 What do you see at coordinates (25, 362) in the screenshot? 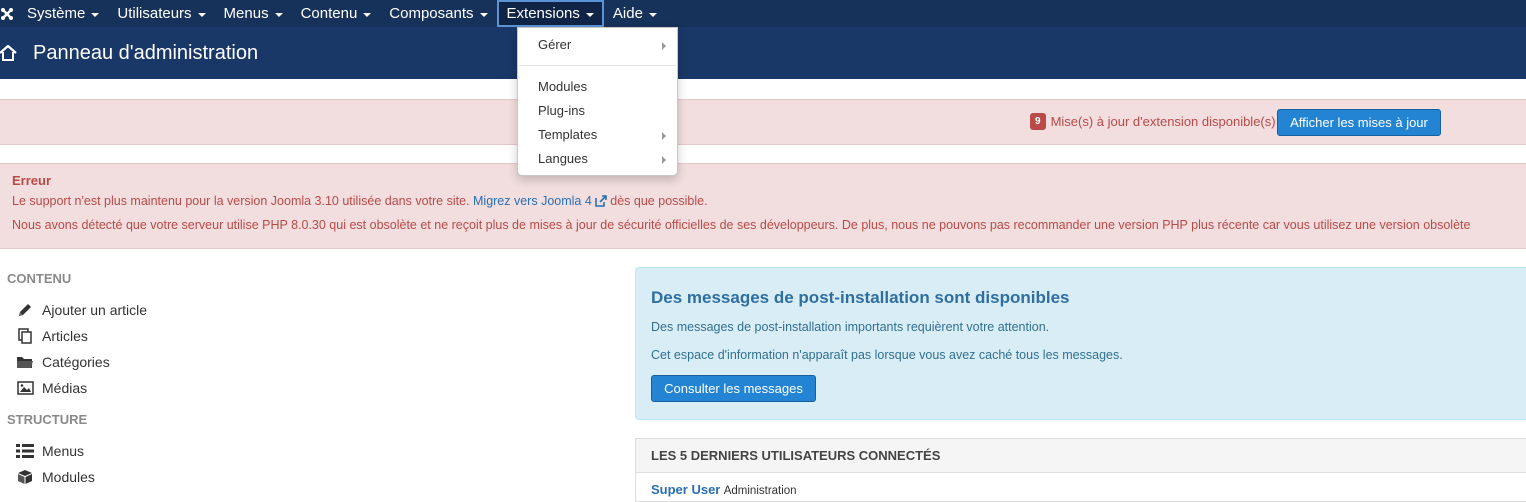
I see `folder-icon` at bounding box center [25, 362].